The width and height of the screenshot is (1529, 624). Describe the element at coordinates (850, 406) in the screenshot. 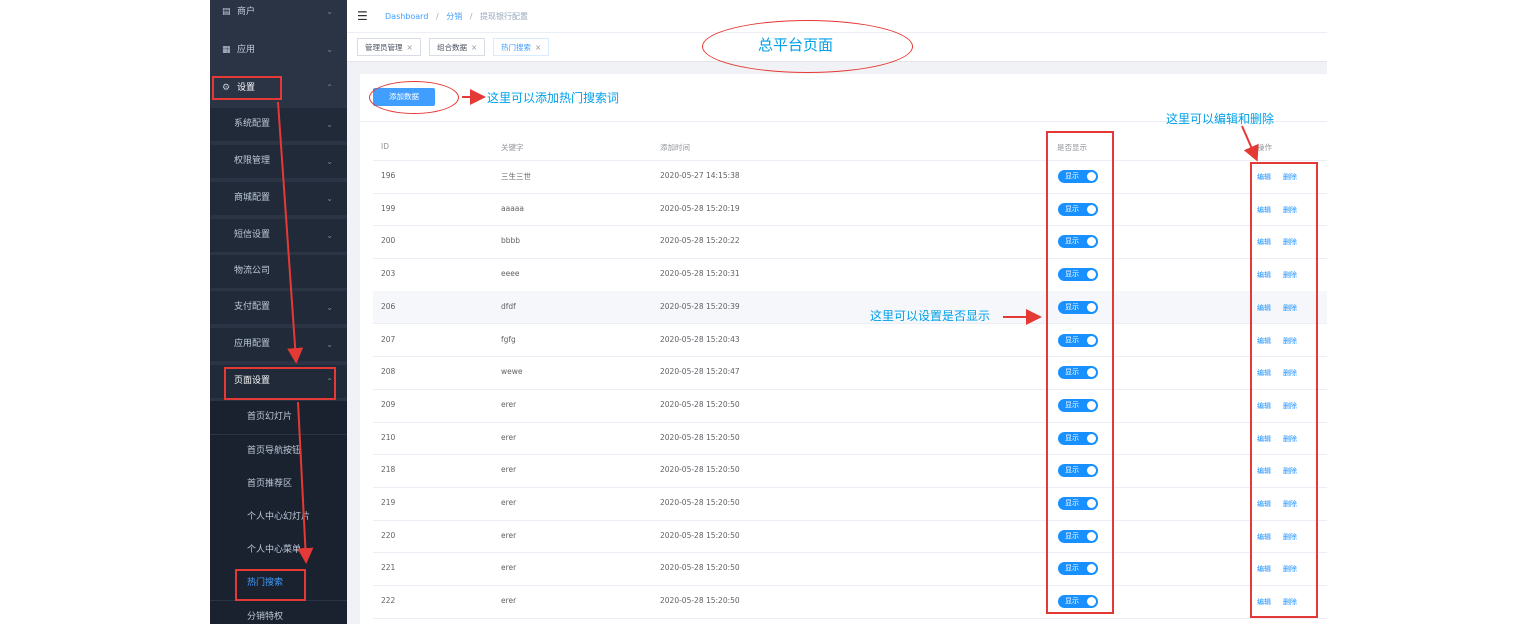

I see `table-row: 209 erer 2020-05-28 15:20:50 显示 编辑 删除` at that location.